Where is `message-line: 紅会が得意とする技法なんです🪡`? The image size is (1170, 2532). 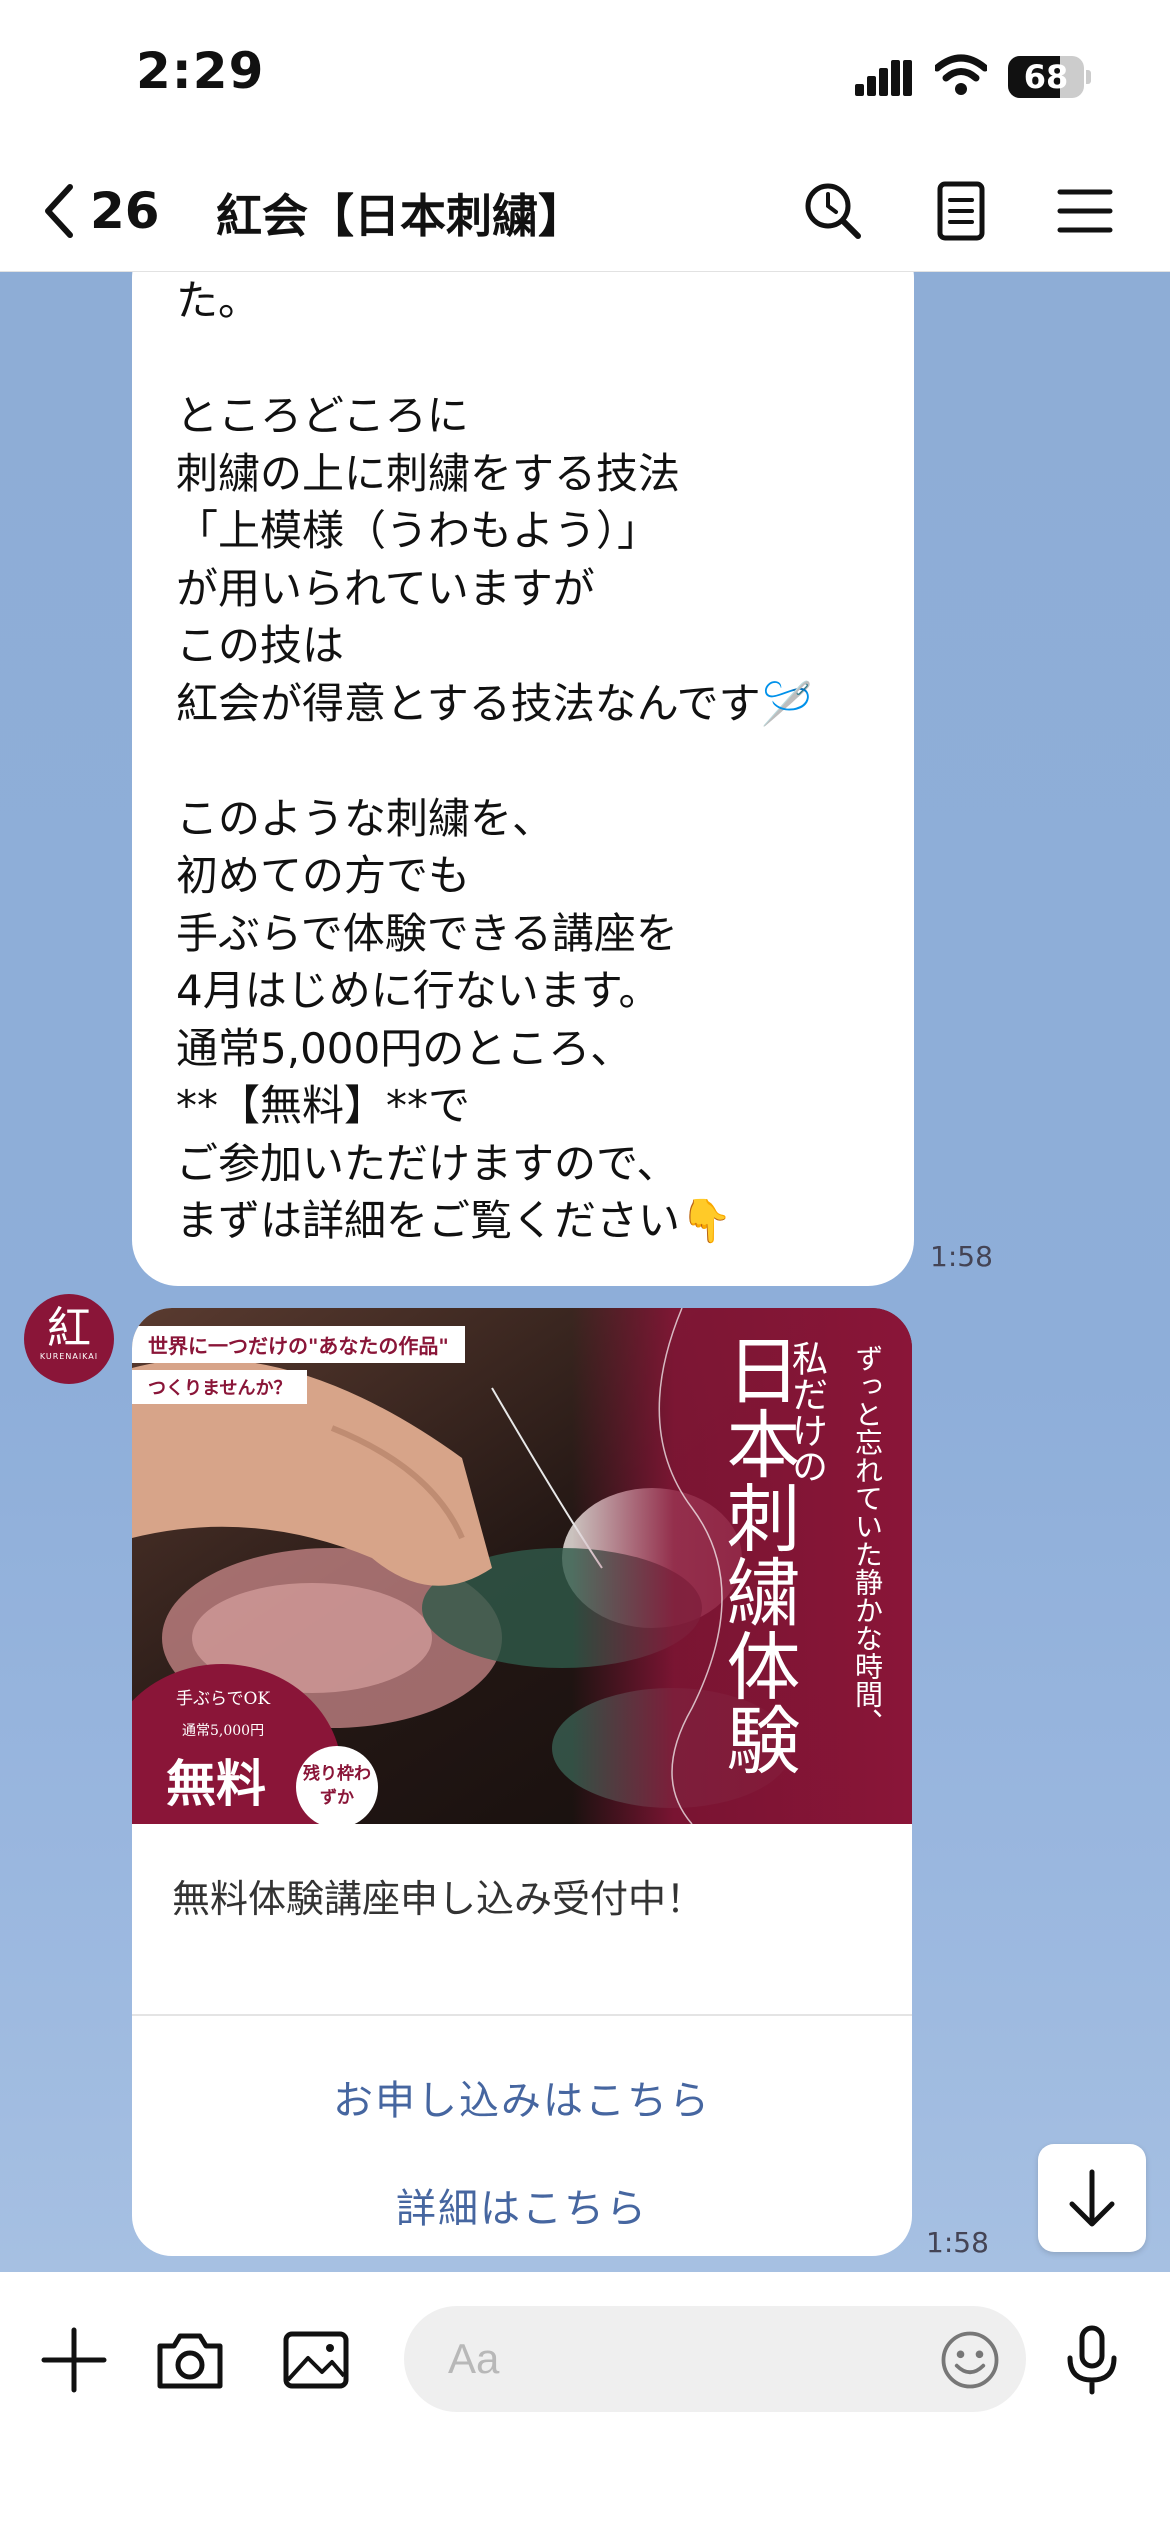 message-line: 紅会が得意とする技法なんです🪡 is located at coordinates (494, 703).